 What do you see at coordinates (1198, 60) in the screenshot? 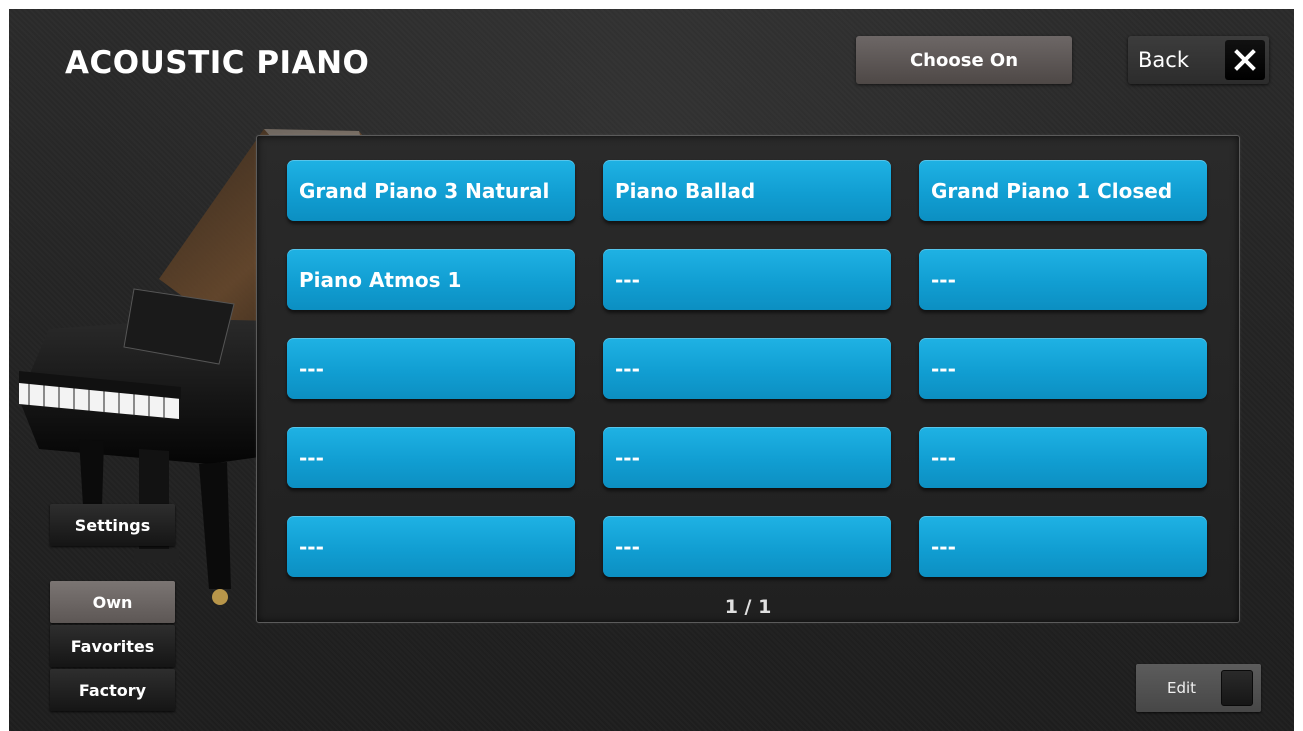
I see `back-button-group: Back` at bounding box center [1198, 60].